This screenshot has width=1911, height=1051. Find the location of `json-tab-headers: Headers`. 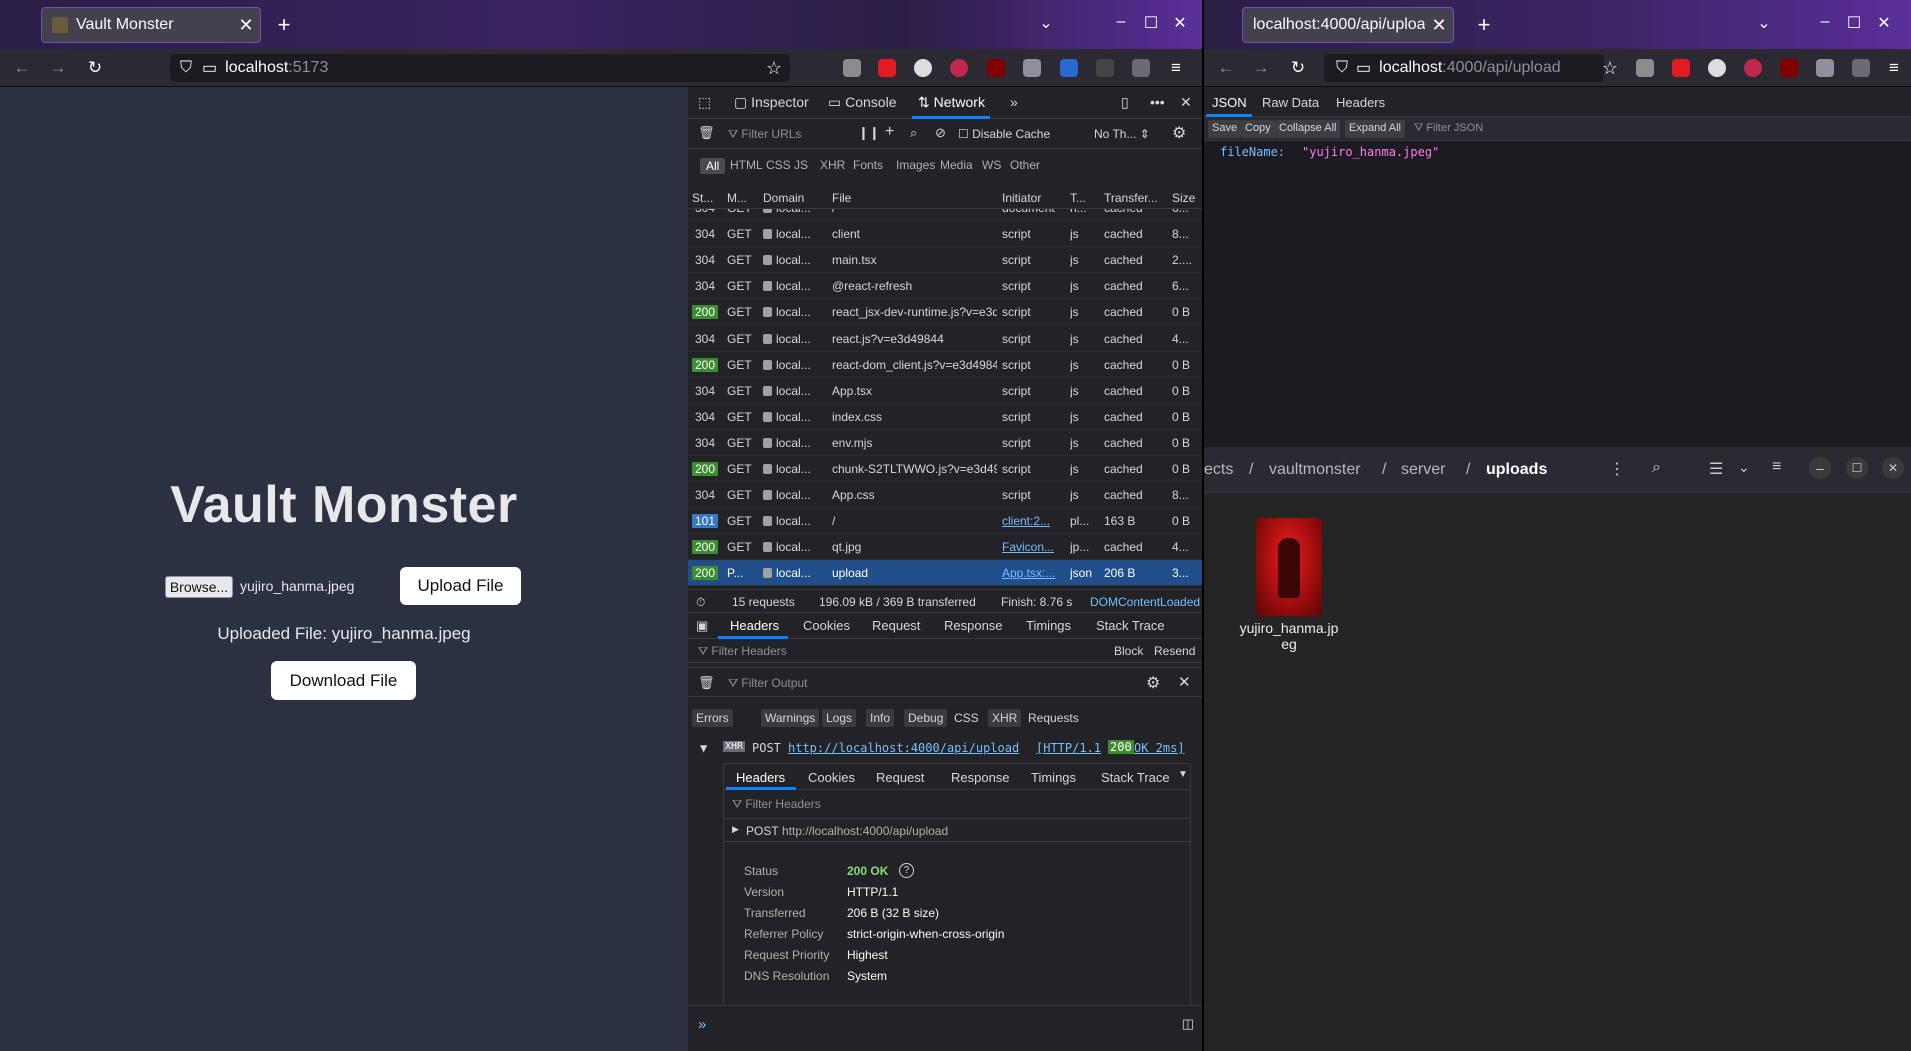

json-tab-headers: Headers is located at coordinates (1360, 102).